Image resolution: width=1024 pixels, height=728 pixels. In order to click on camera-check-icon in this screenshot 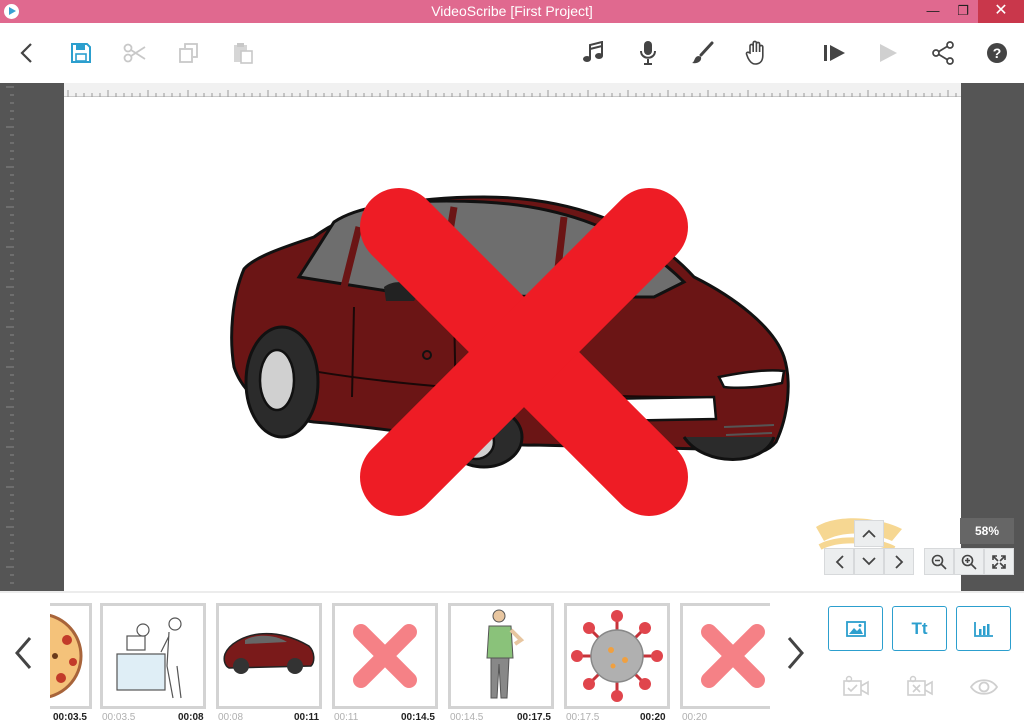, I will do `click(856, 685)`.